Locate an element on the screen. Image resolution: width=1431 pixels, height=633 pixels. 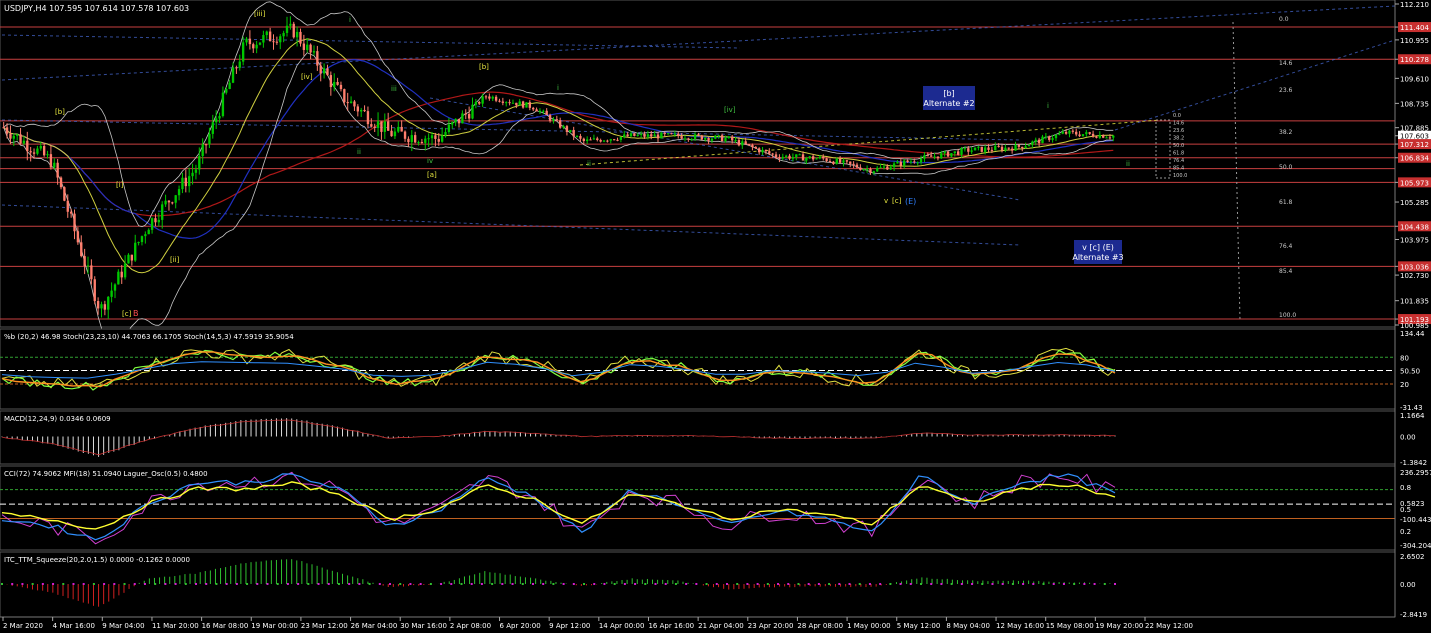
indicator-axis-label: 134.44 is located at coordinates (1412, 334).